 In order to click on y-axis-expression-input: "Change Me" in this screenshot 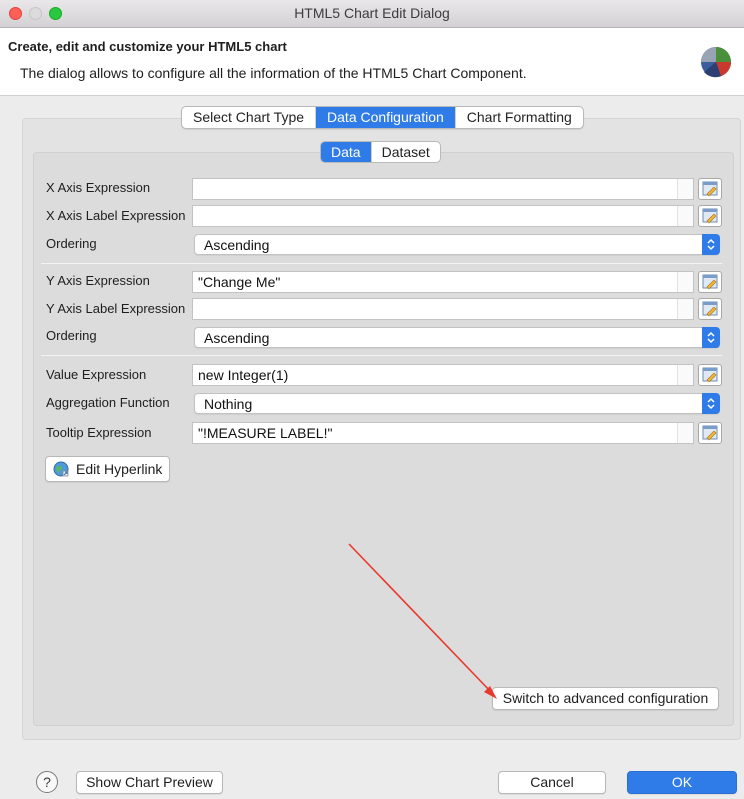, I will do `click(443, 282)`.